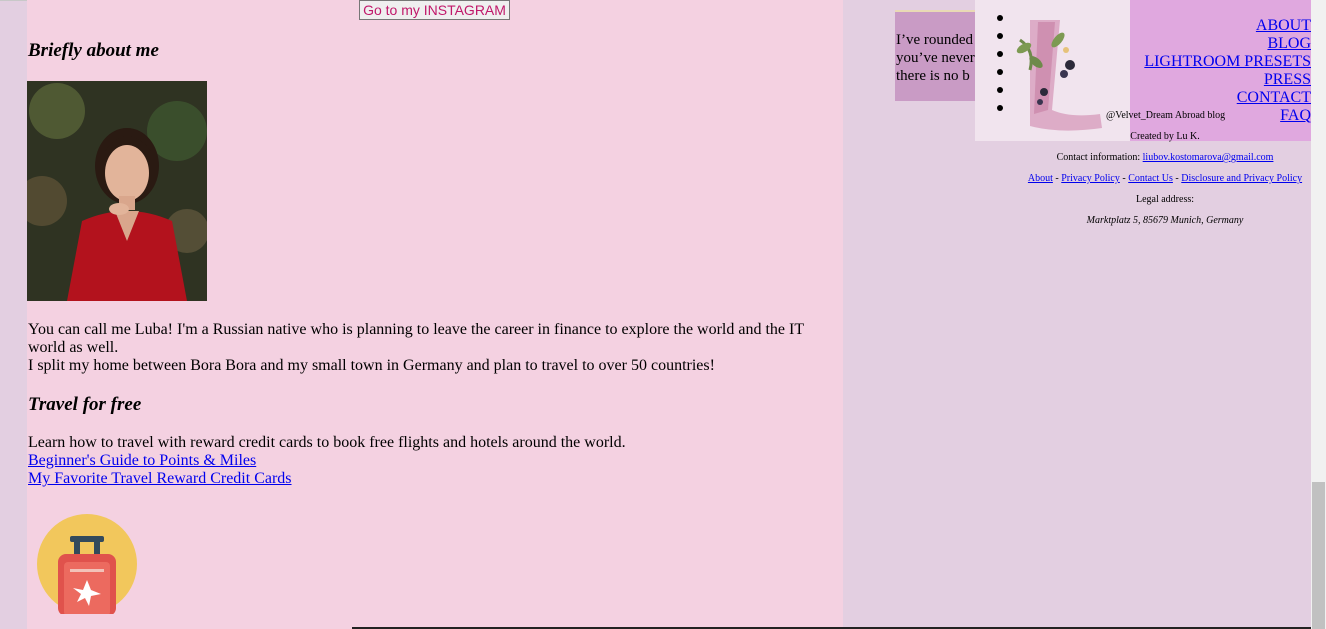 The image size is (1326, 629). I want to click on nav-item-press: PRESS, so click(1287, 79).